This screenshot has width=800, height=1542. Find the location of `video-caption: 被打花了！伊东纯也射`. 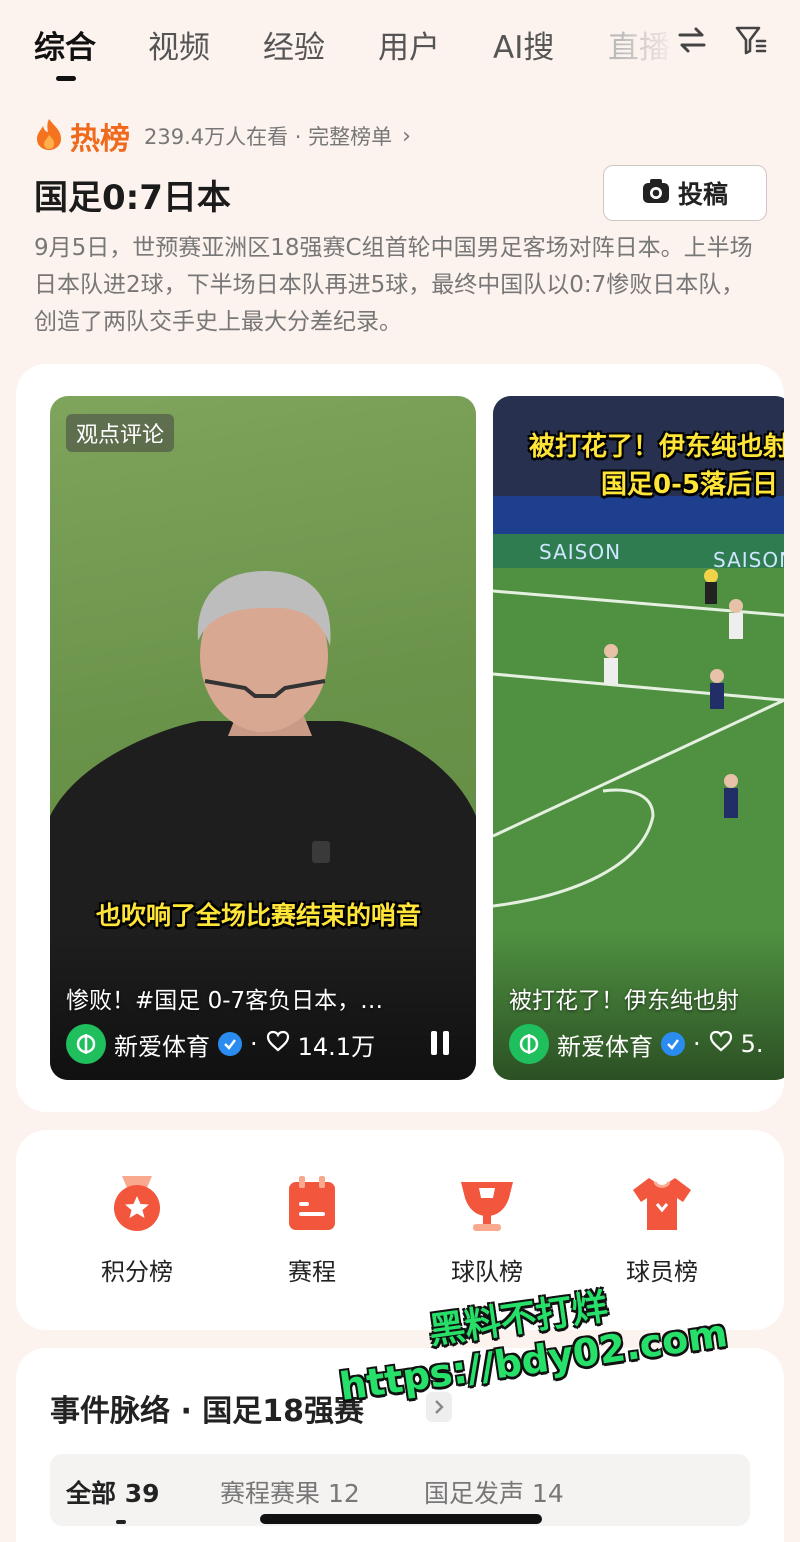

video-caption: 被打花了！伊东纯也射 is located at coordinates (624, 1001).